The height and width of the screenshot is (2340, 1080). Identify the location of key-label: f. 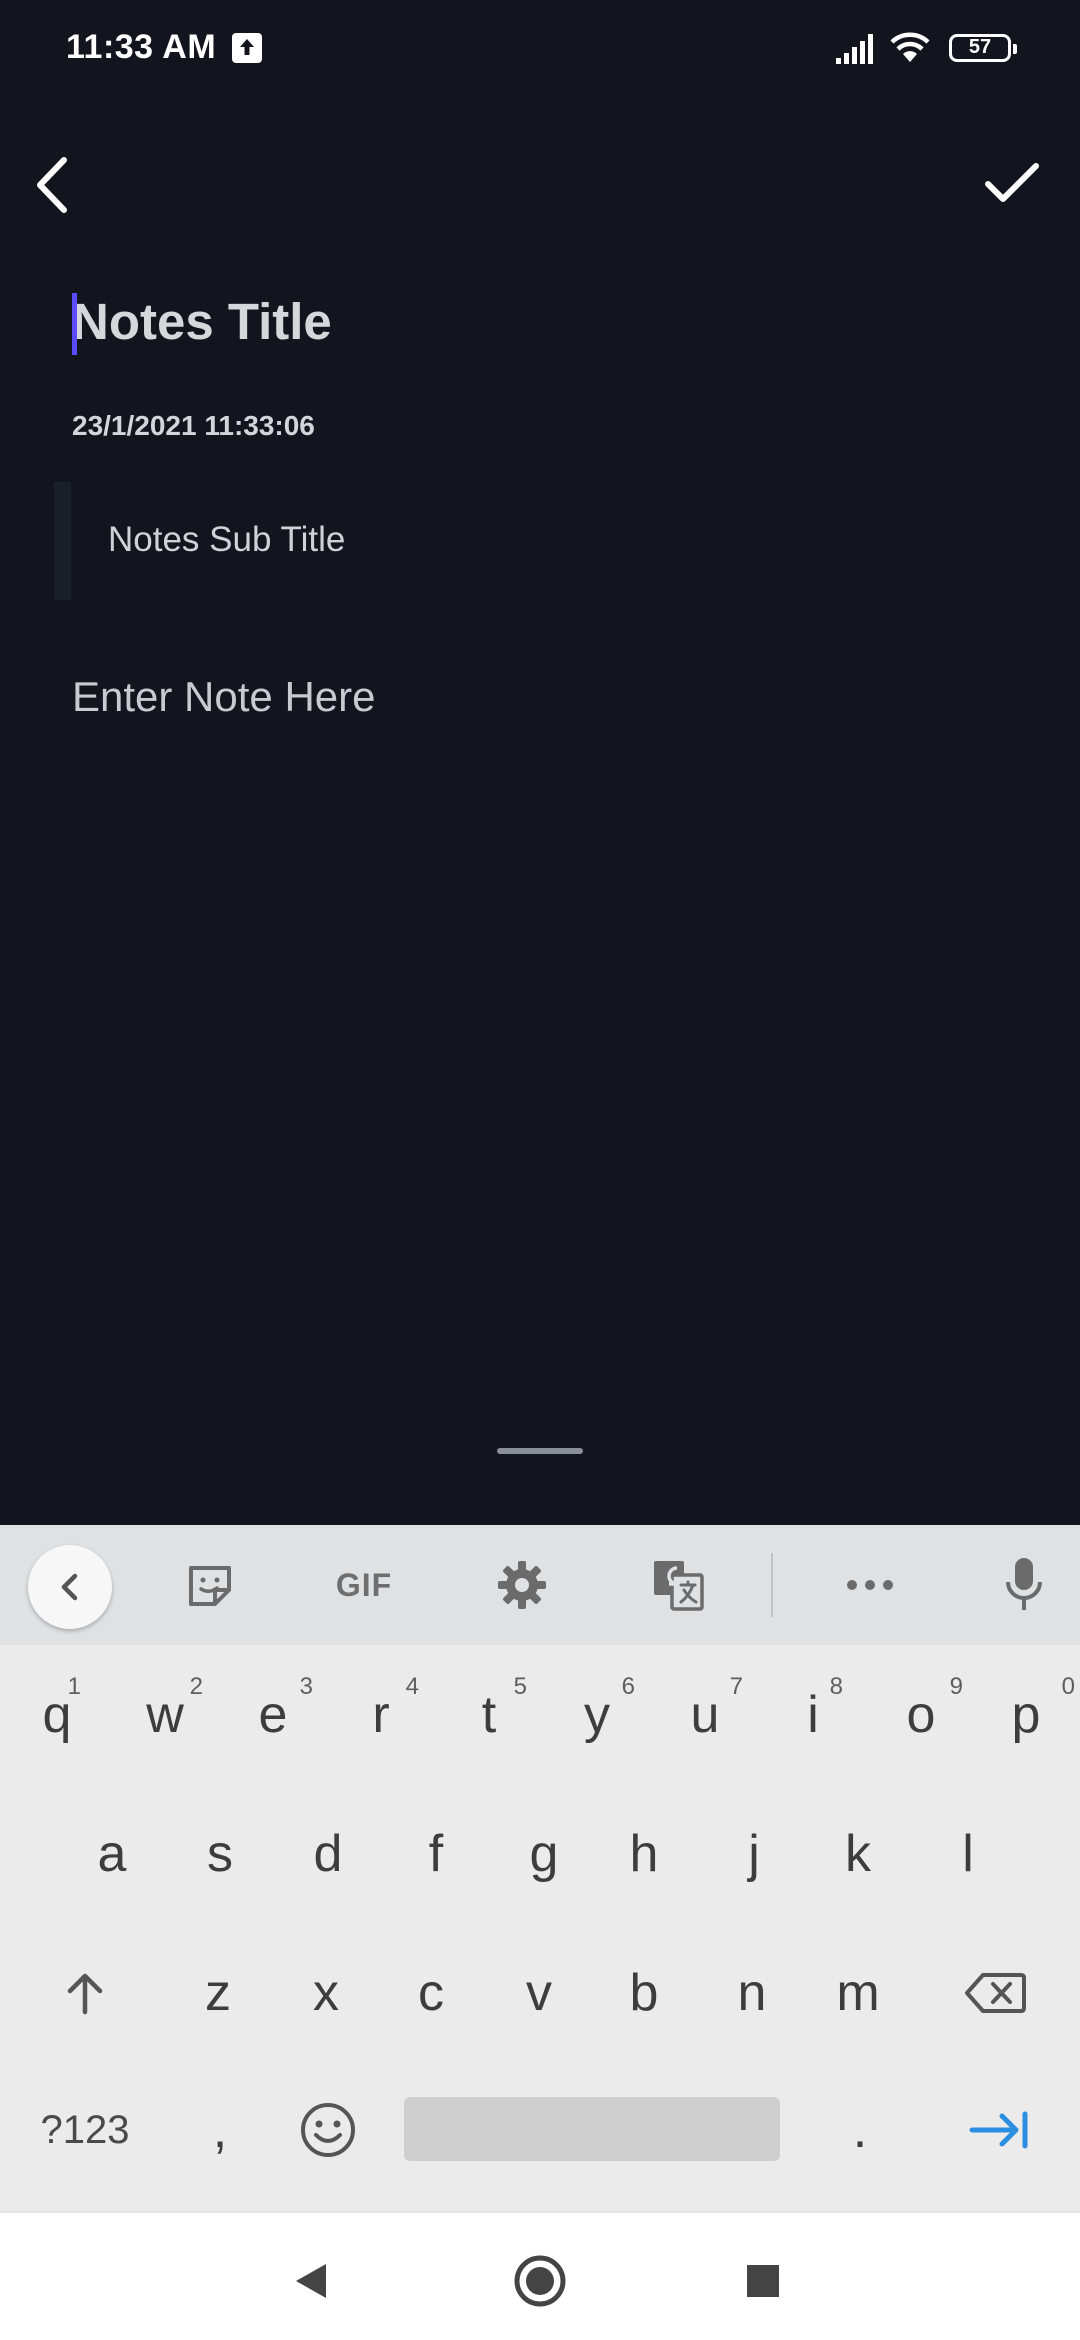
(436, 1854).